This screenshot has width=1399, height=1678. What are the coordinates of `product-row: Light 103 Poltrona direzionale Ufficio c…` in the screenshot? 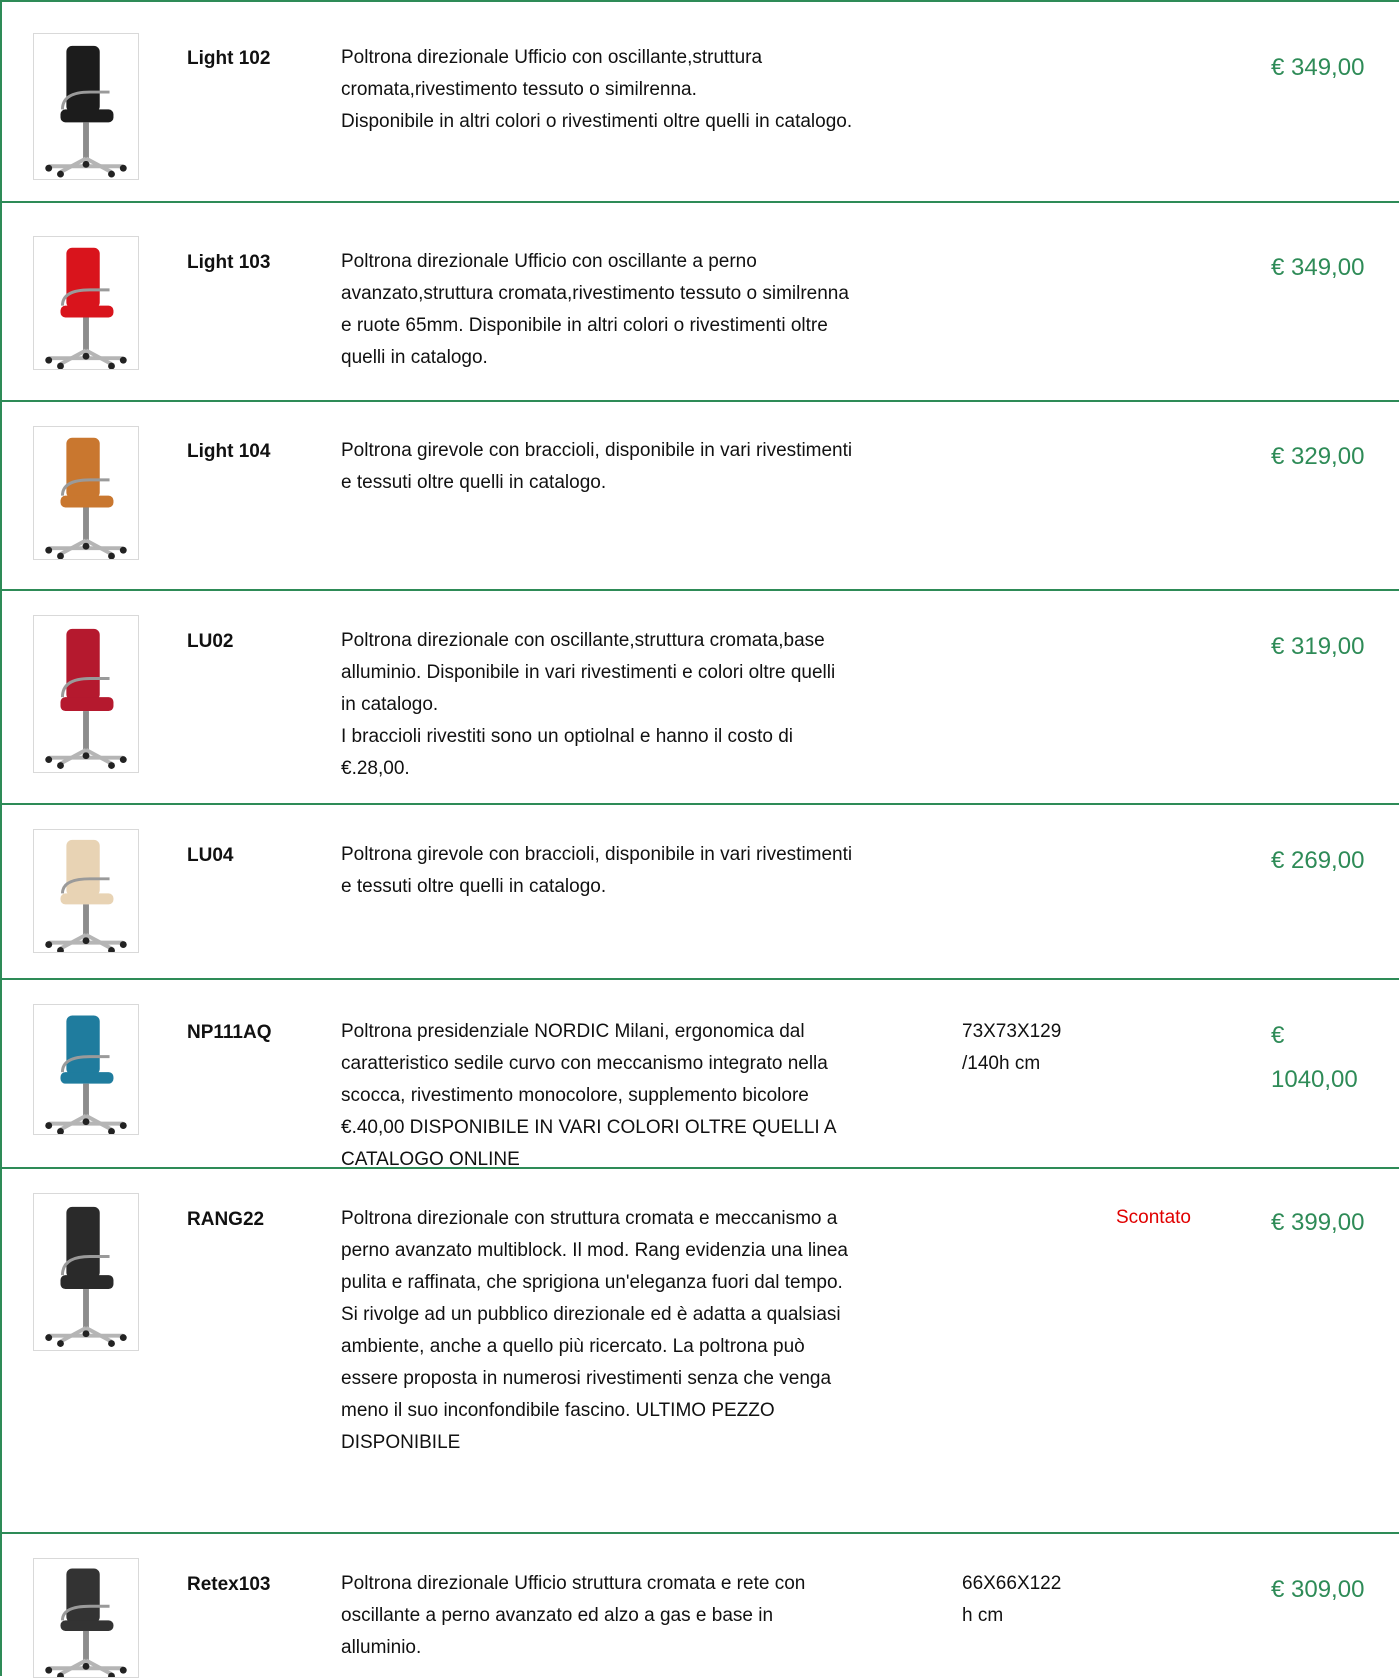 It's located at (700, 302).